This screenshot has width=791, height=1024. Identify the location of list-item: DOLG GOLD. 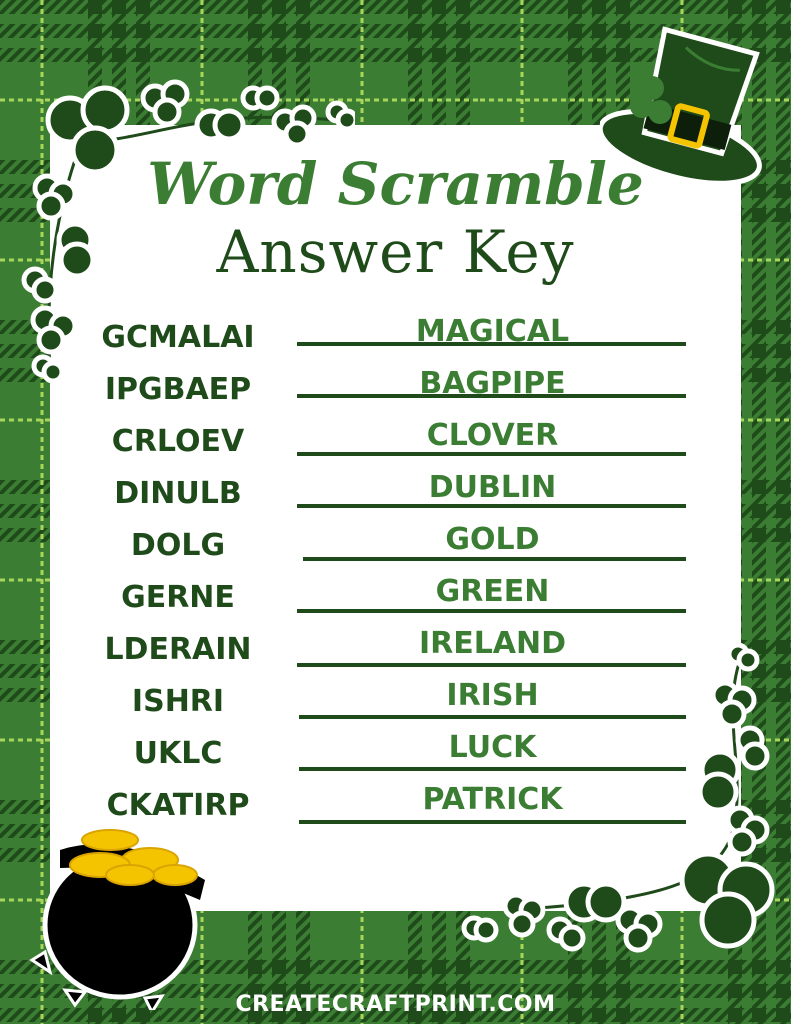
(395, 551).